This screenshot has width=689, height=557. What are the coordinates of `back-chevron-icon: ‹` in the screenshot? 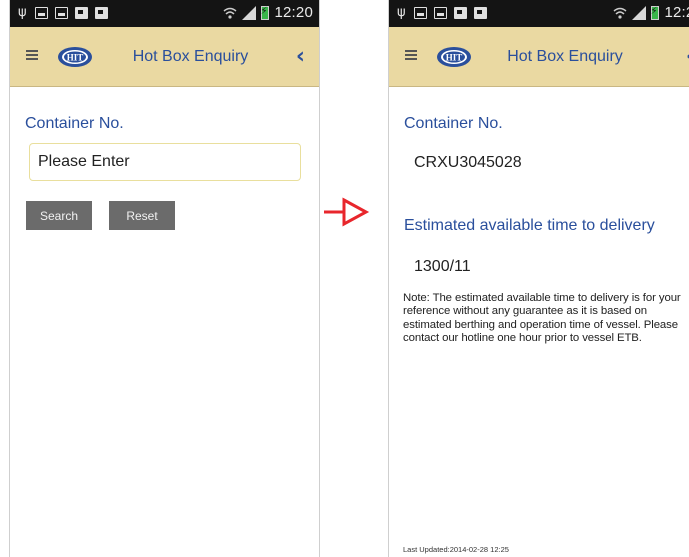 It's located at (300, 56).